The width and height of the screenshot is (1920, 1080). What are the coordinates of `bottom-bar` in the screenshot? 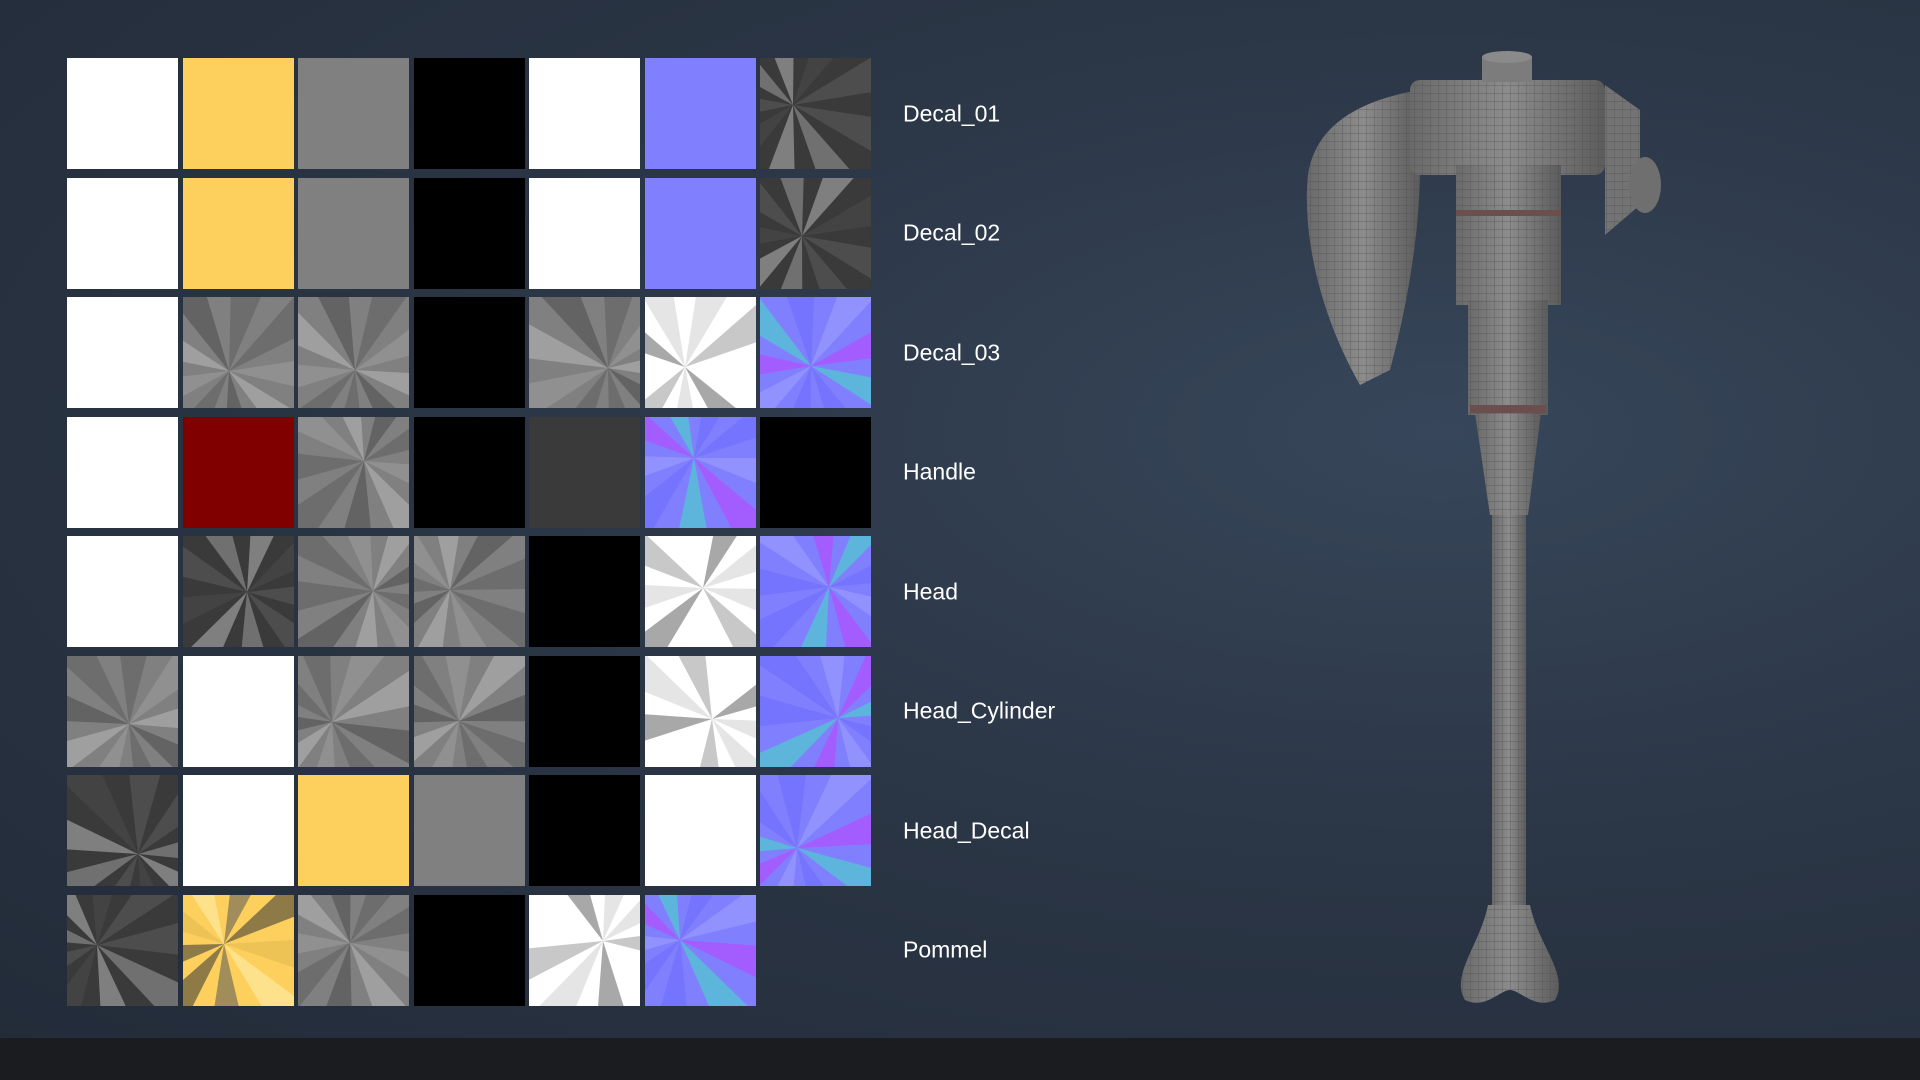 It's located at (960, 1059).